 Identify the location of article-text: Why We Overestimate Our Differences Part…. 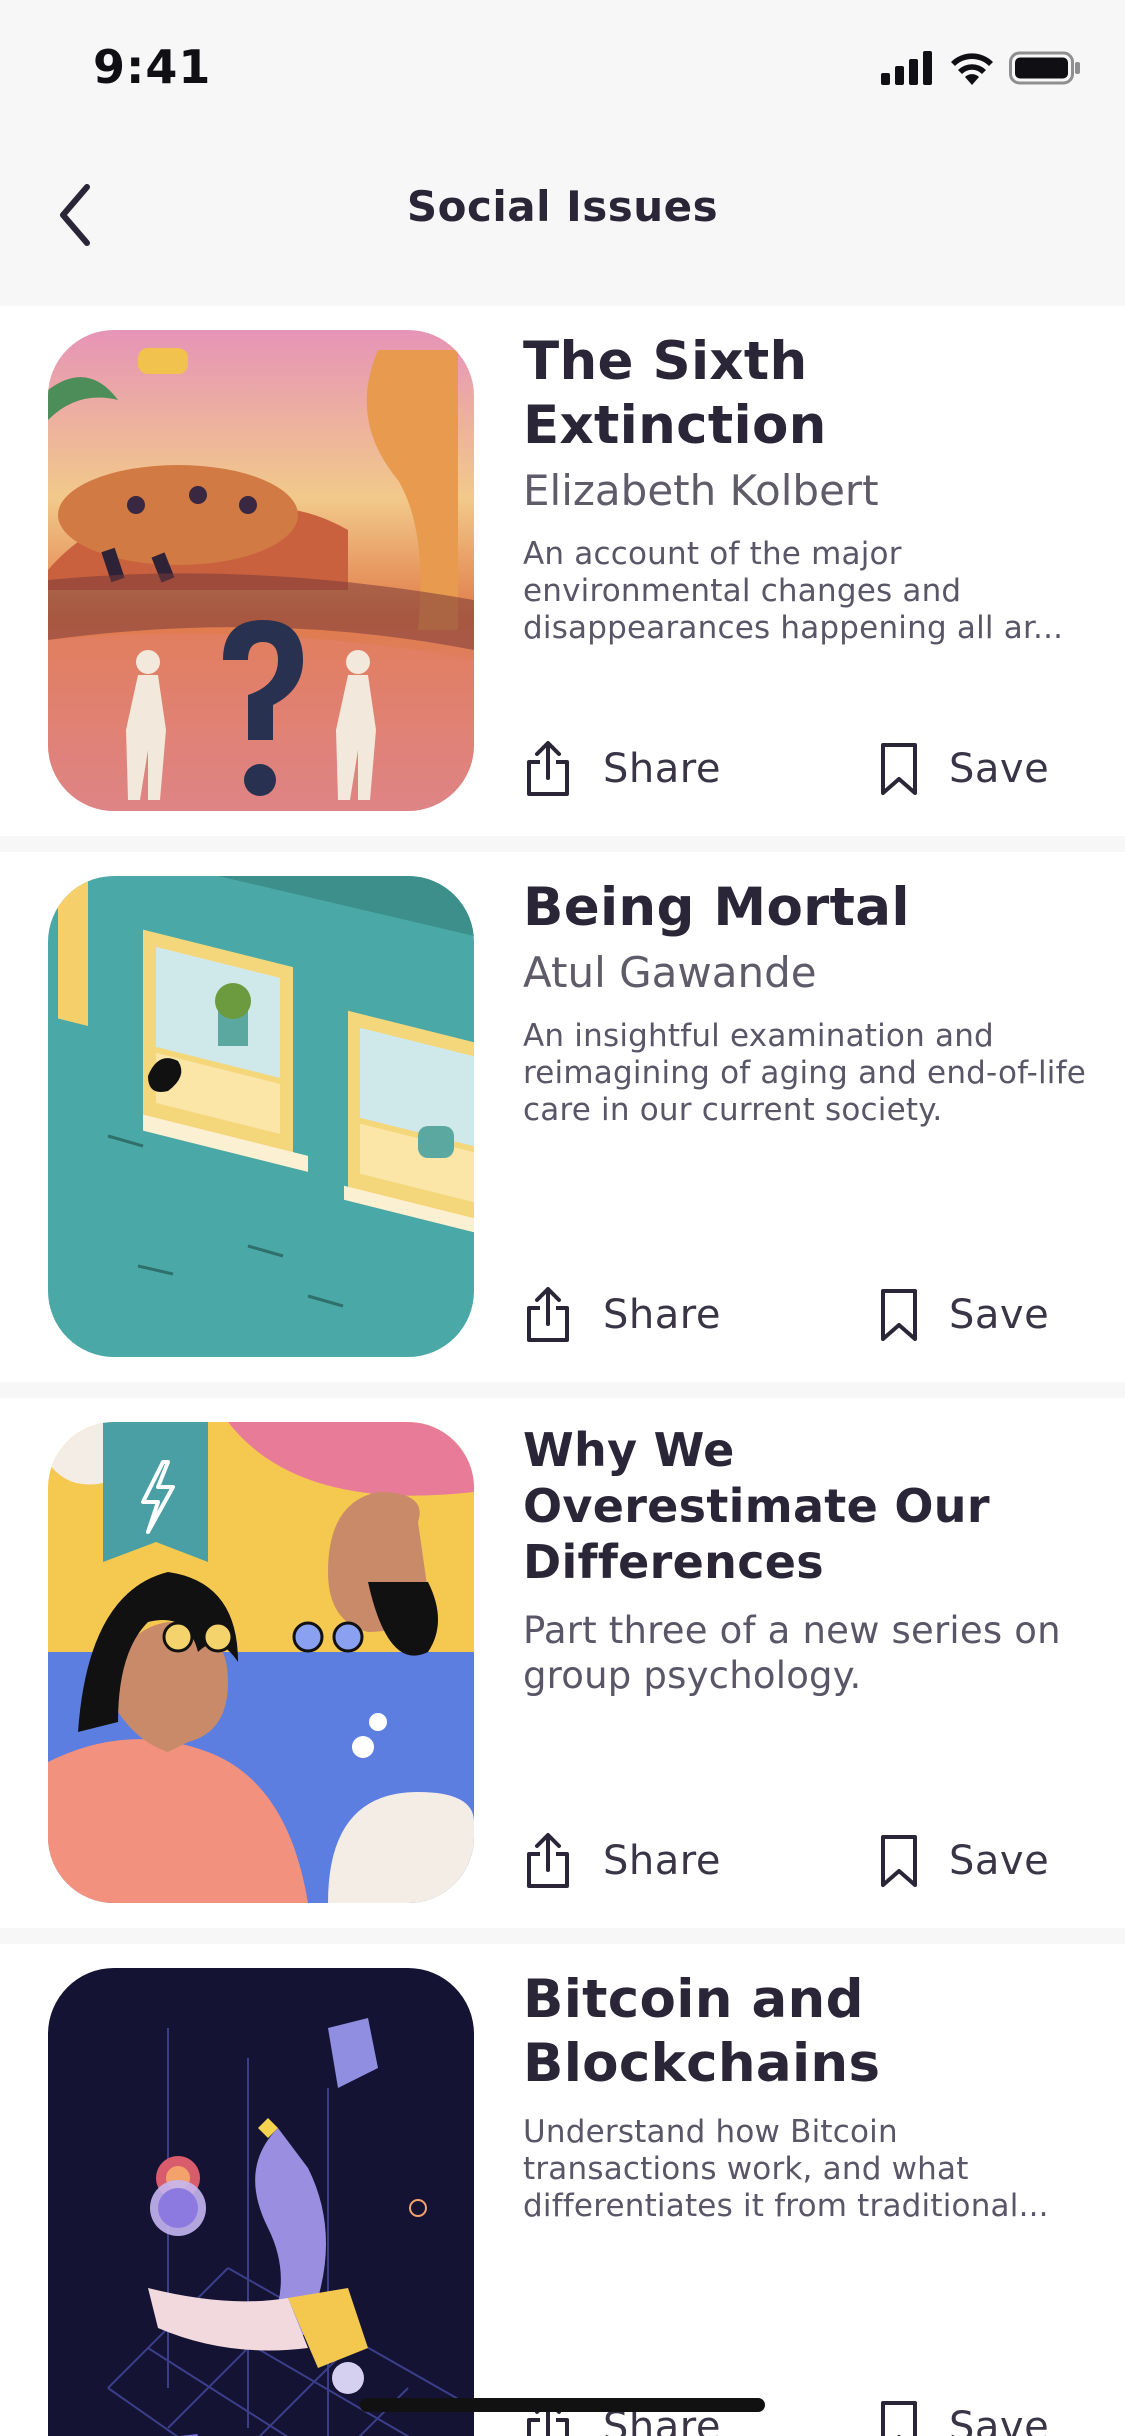
(808, 1560).